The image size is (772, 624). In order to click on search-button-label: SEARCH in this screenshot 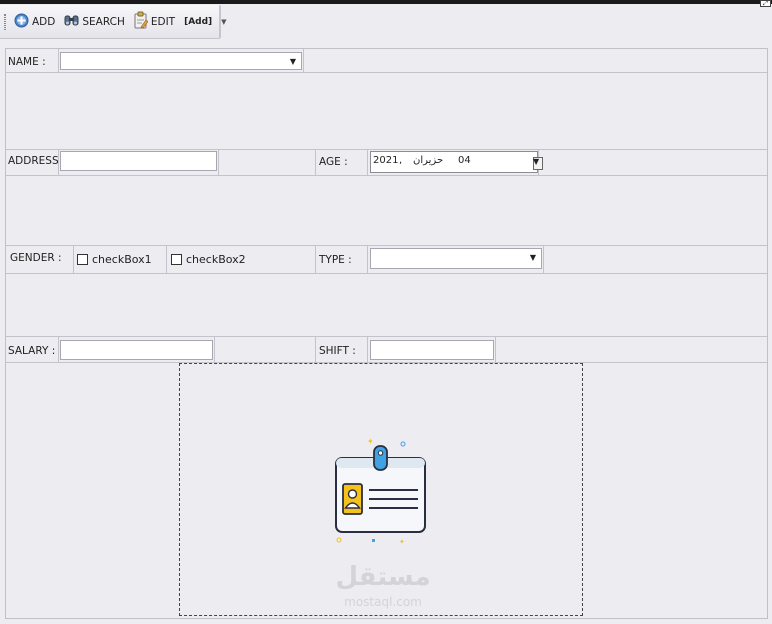, I will do `click(103, 21)`.